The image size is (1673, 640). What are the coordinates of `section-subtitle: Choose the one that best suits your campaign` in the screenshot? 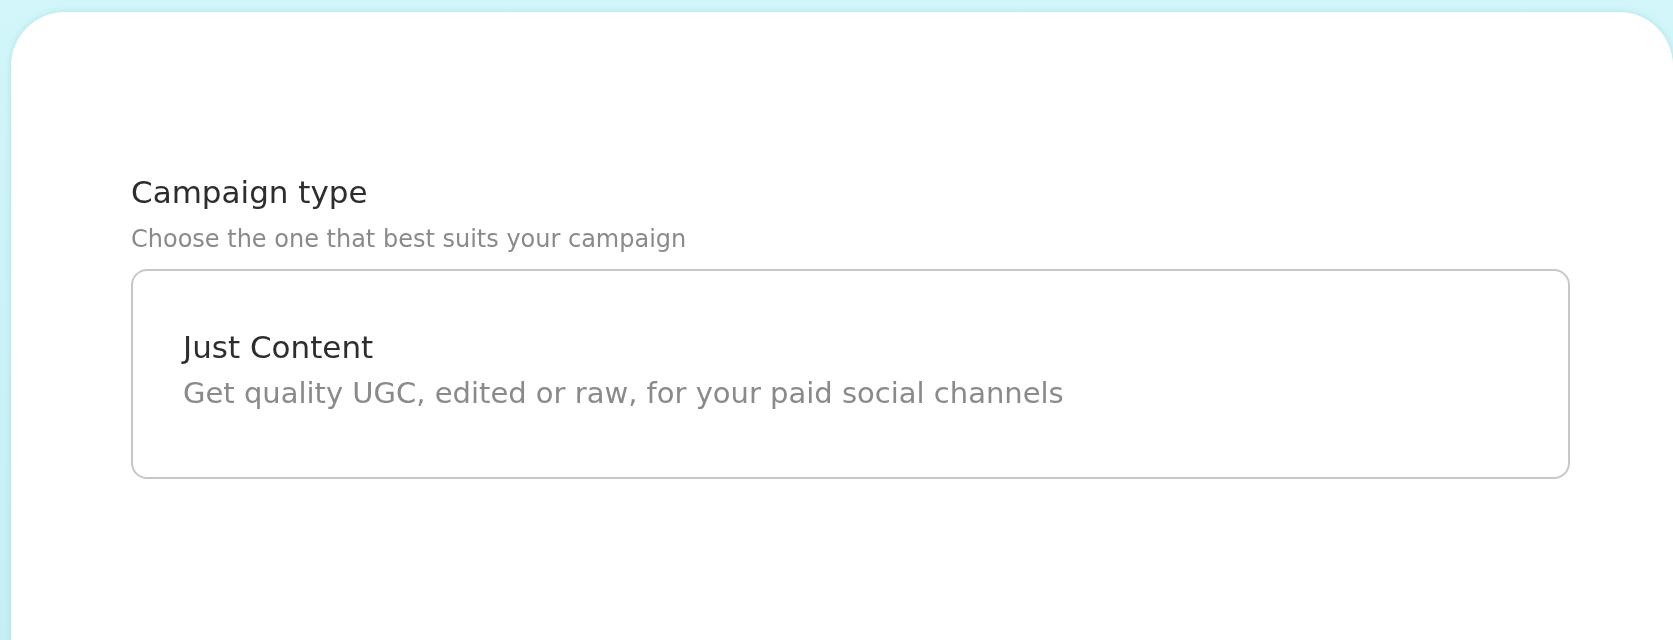 It's located at (409, 240).